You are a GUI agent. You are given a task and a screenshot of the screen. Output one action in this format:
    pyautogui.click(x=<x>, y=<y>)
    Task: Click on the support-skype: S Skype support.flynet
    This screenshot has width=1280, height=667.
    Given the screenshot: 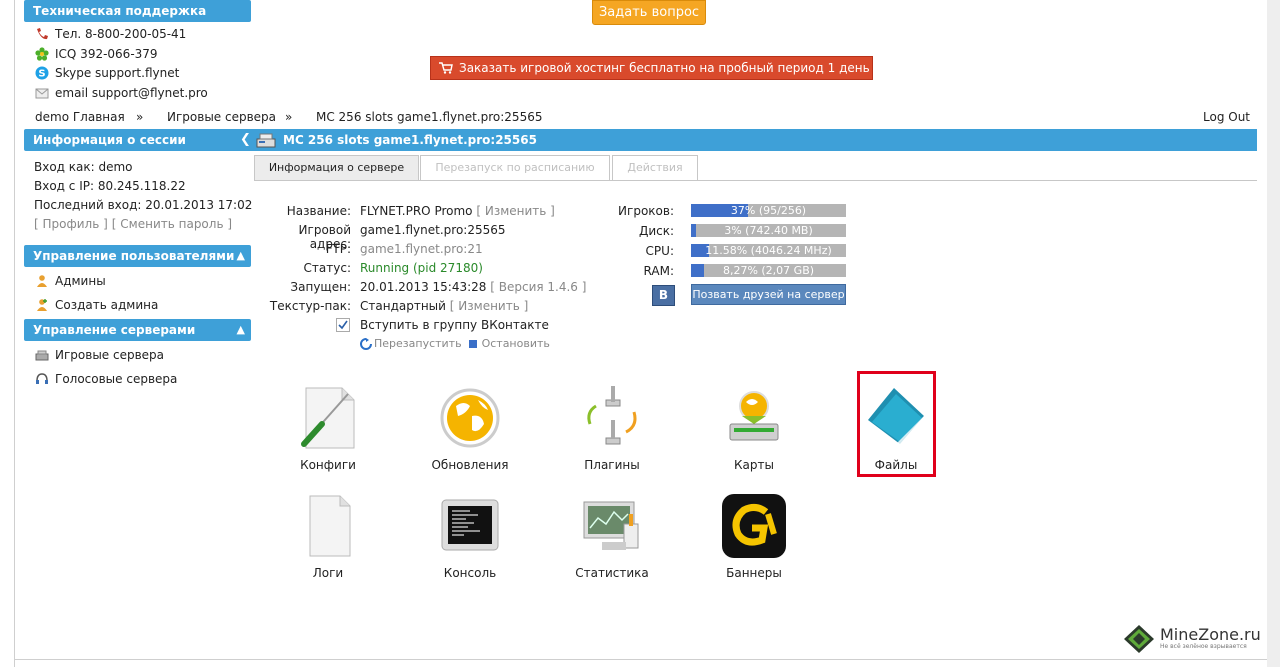 What is the action you would take?
    pyautogui.click(x=107, y=73)
    